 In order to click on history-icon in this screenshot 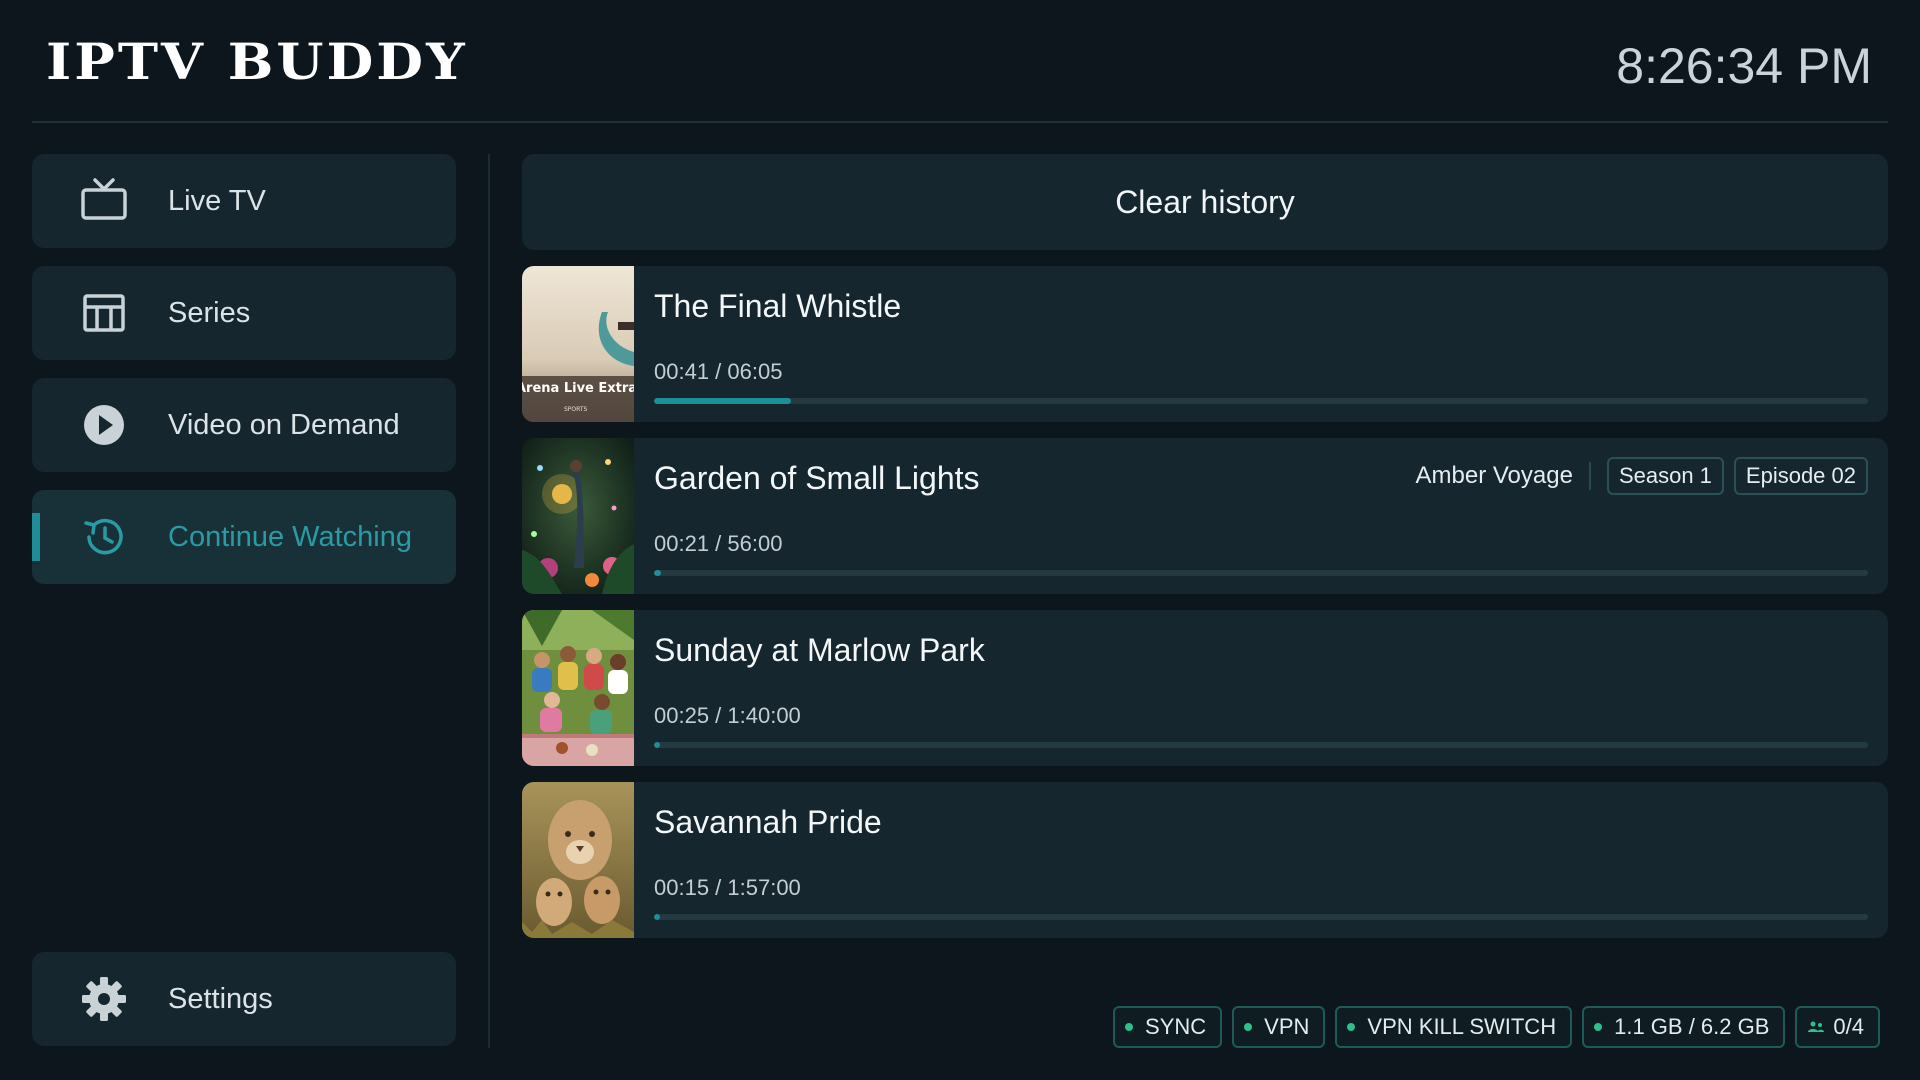, I will do `click(103, 536)`.